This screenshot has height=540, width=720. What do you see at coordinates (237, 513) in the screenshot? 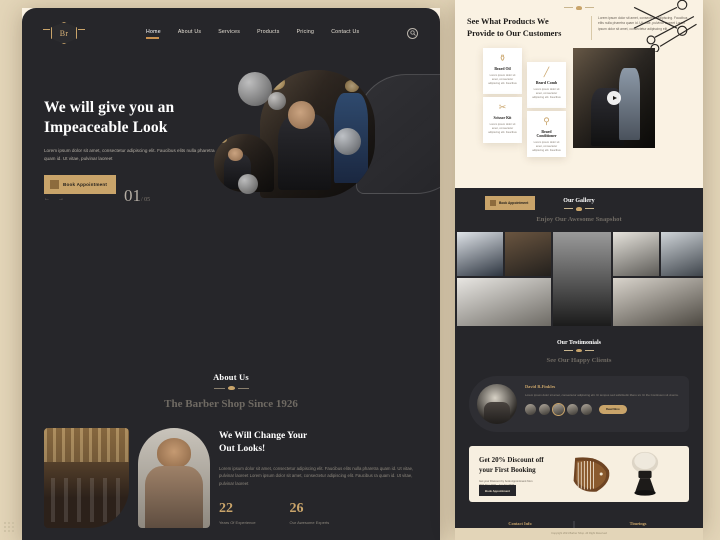
I see `stat-years-experience: 22 Years Of Experience` at bounding box center [237, 513].